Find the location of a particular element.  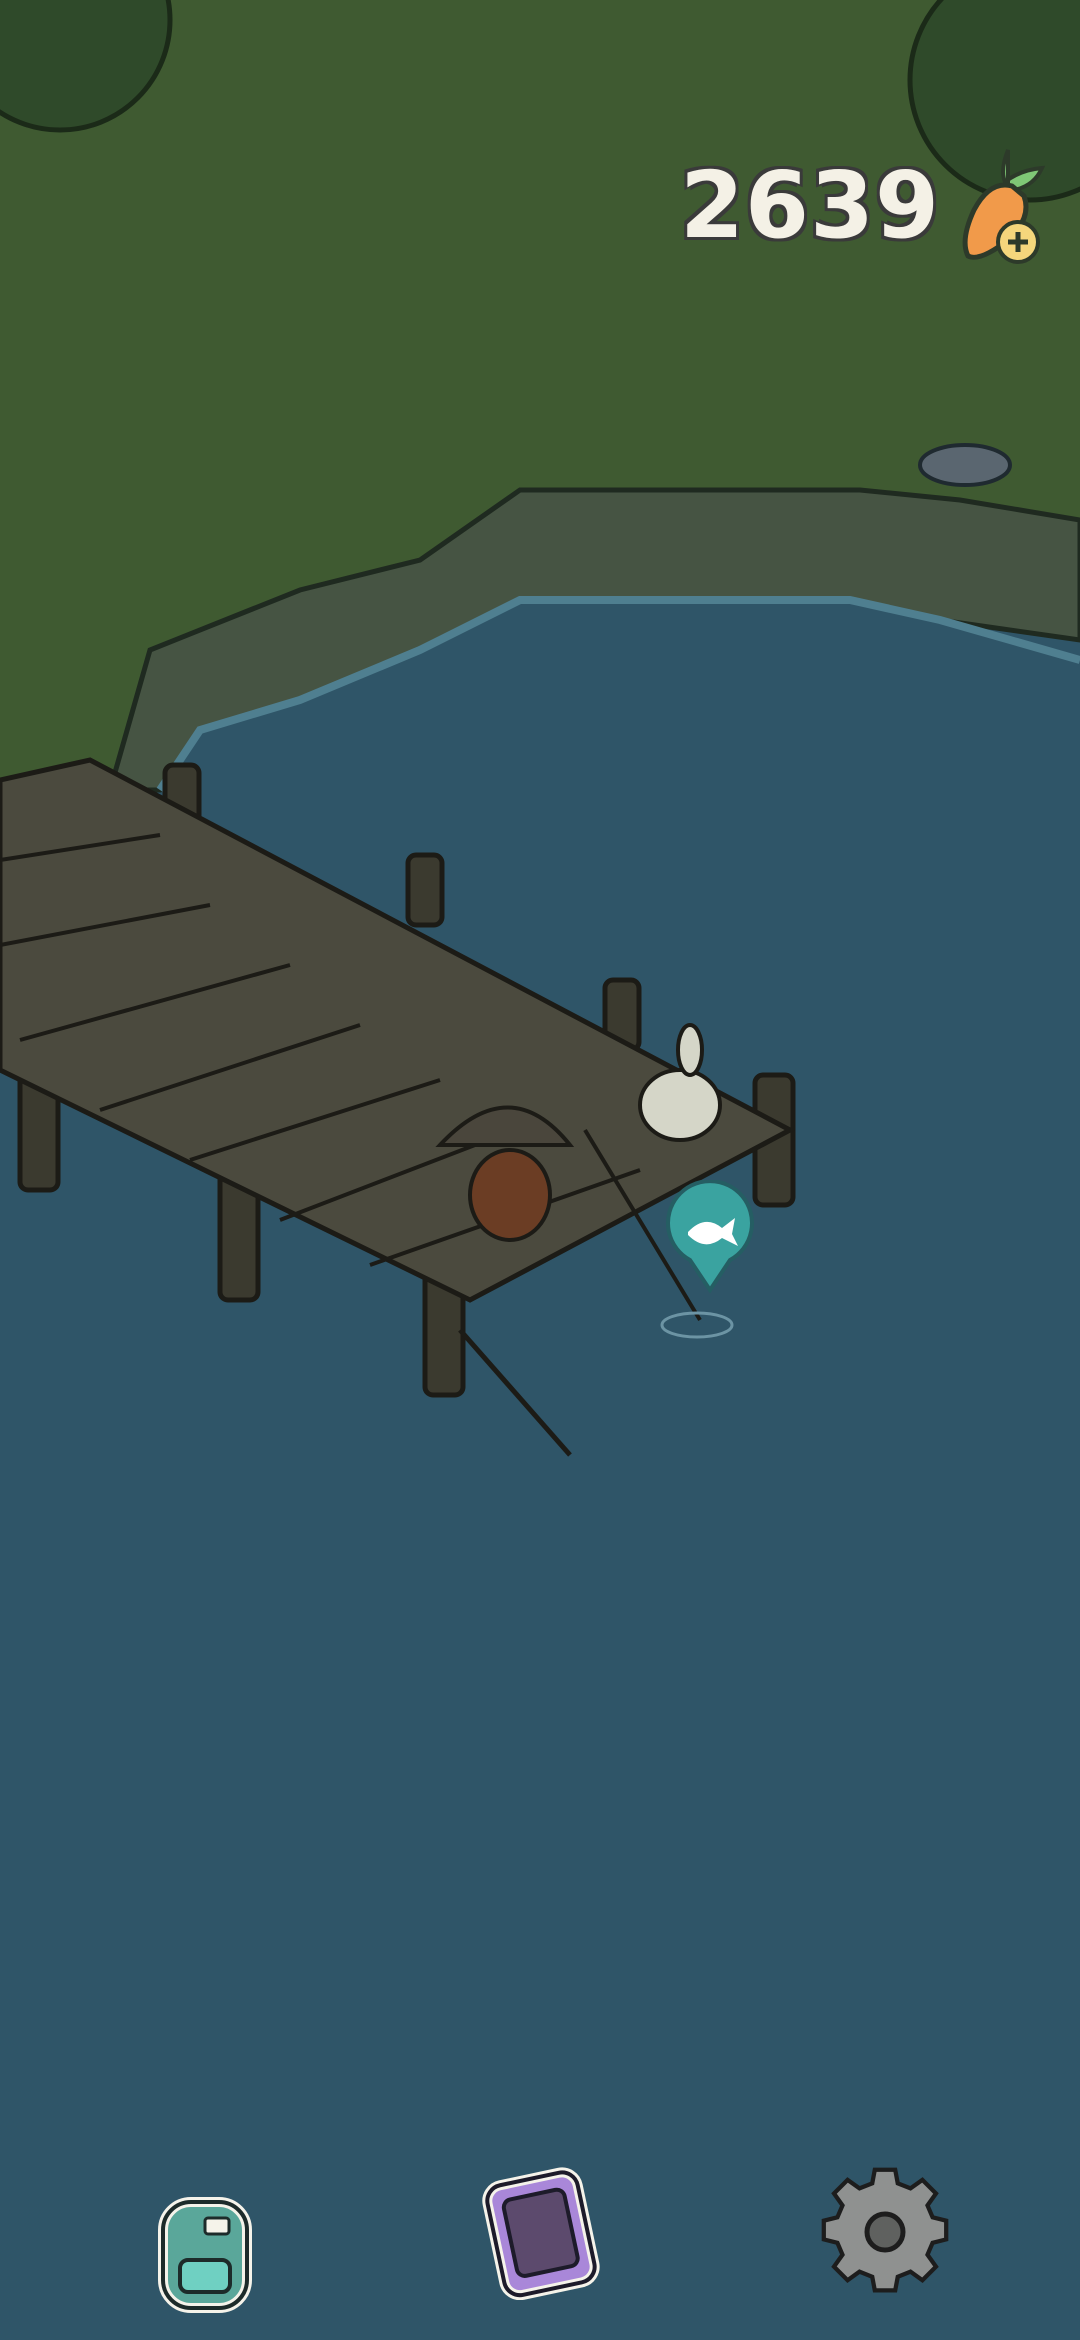

carrot-plus-icon is located at coordinates (1005, 205).